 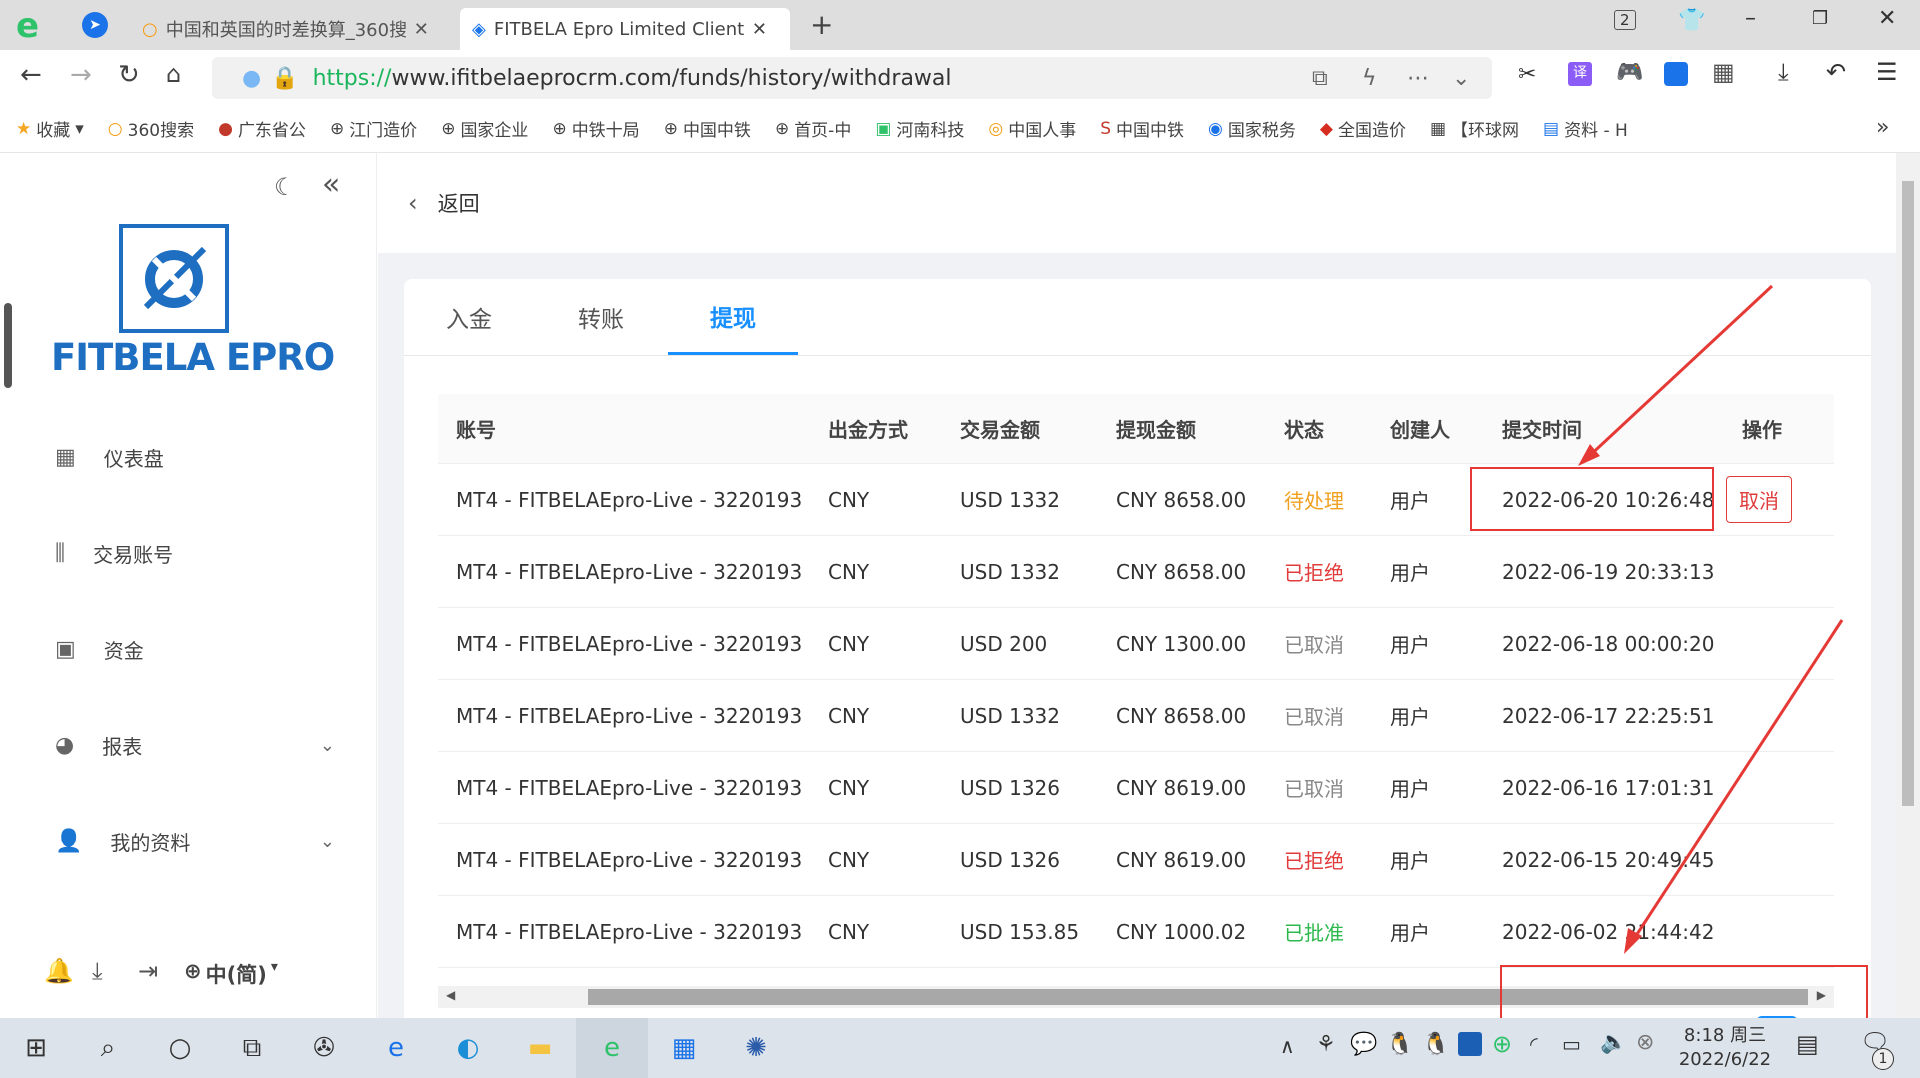 I want to click on home-icon: ⌂, so click(x=173, y=74).